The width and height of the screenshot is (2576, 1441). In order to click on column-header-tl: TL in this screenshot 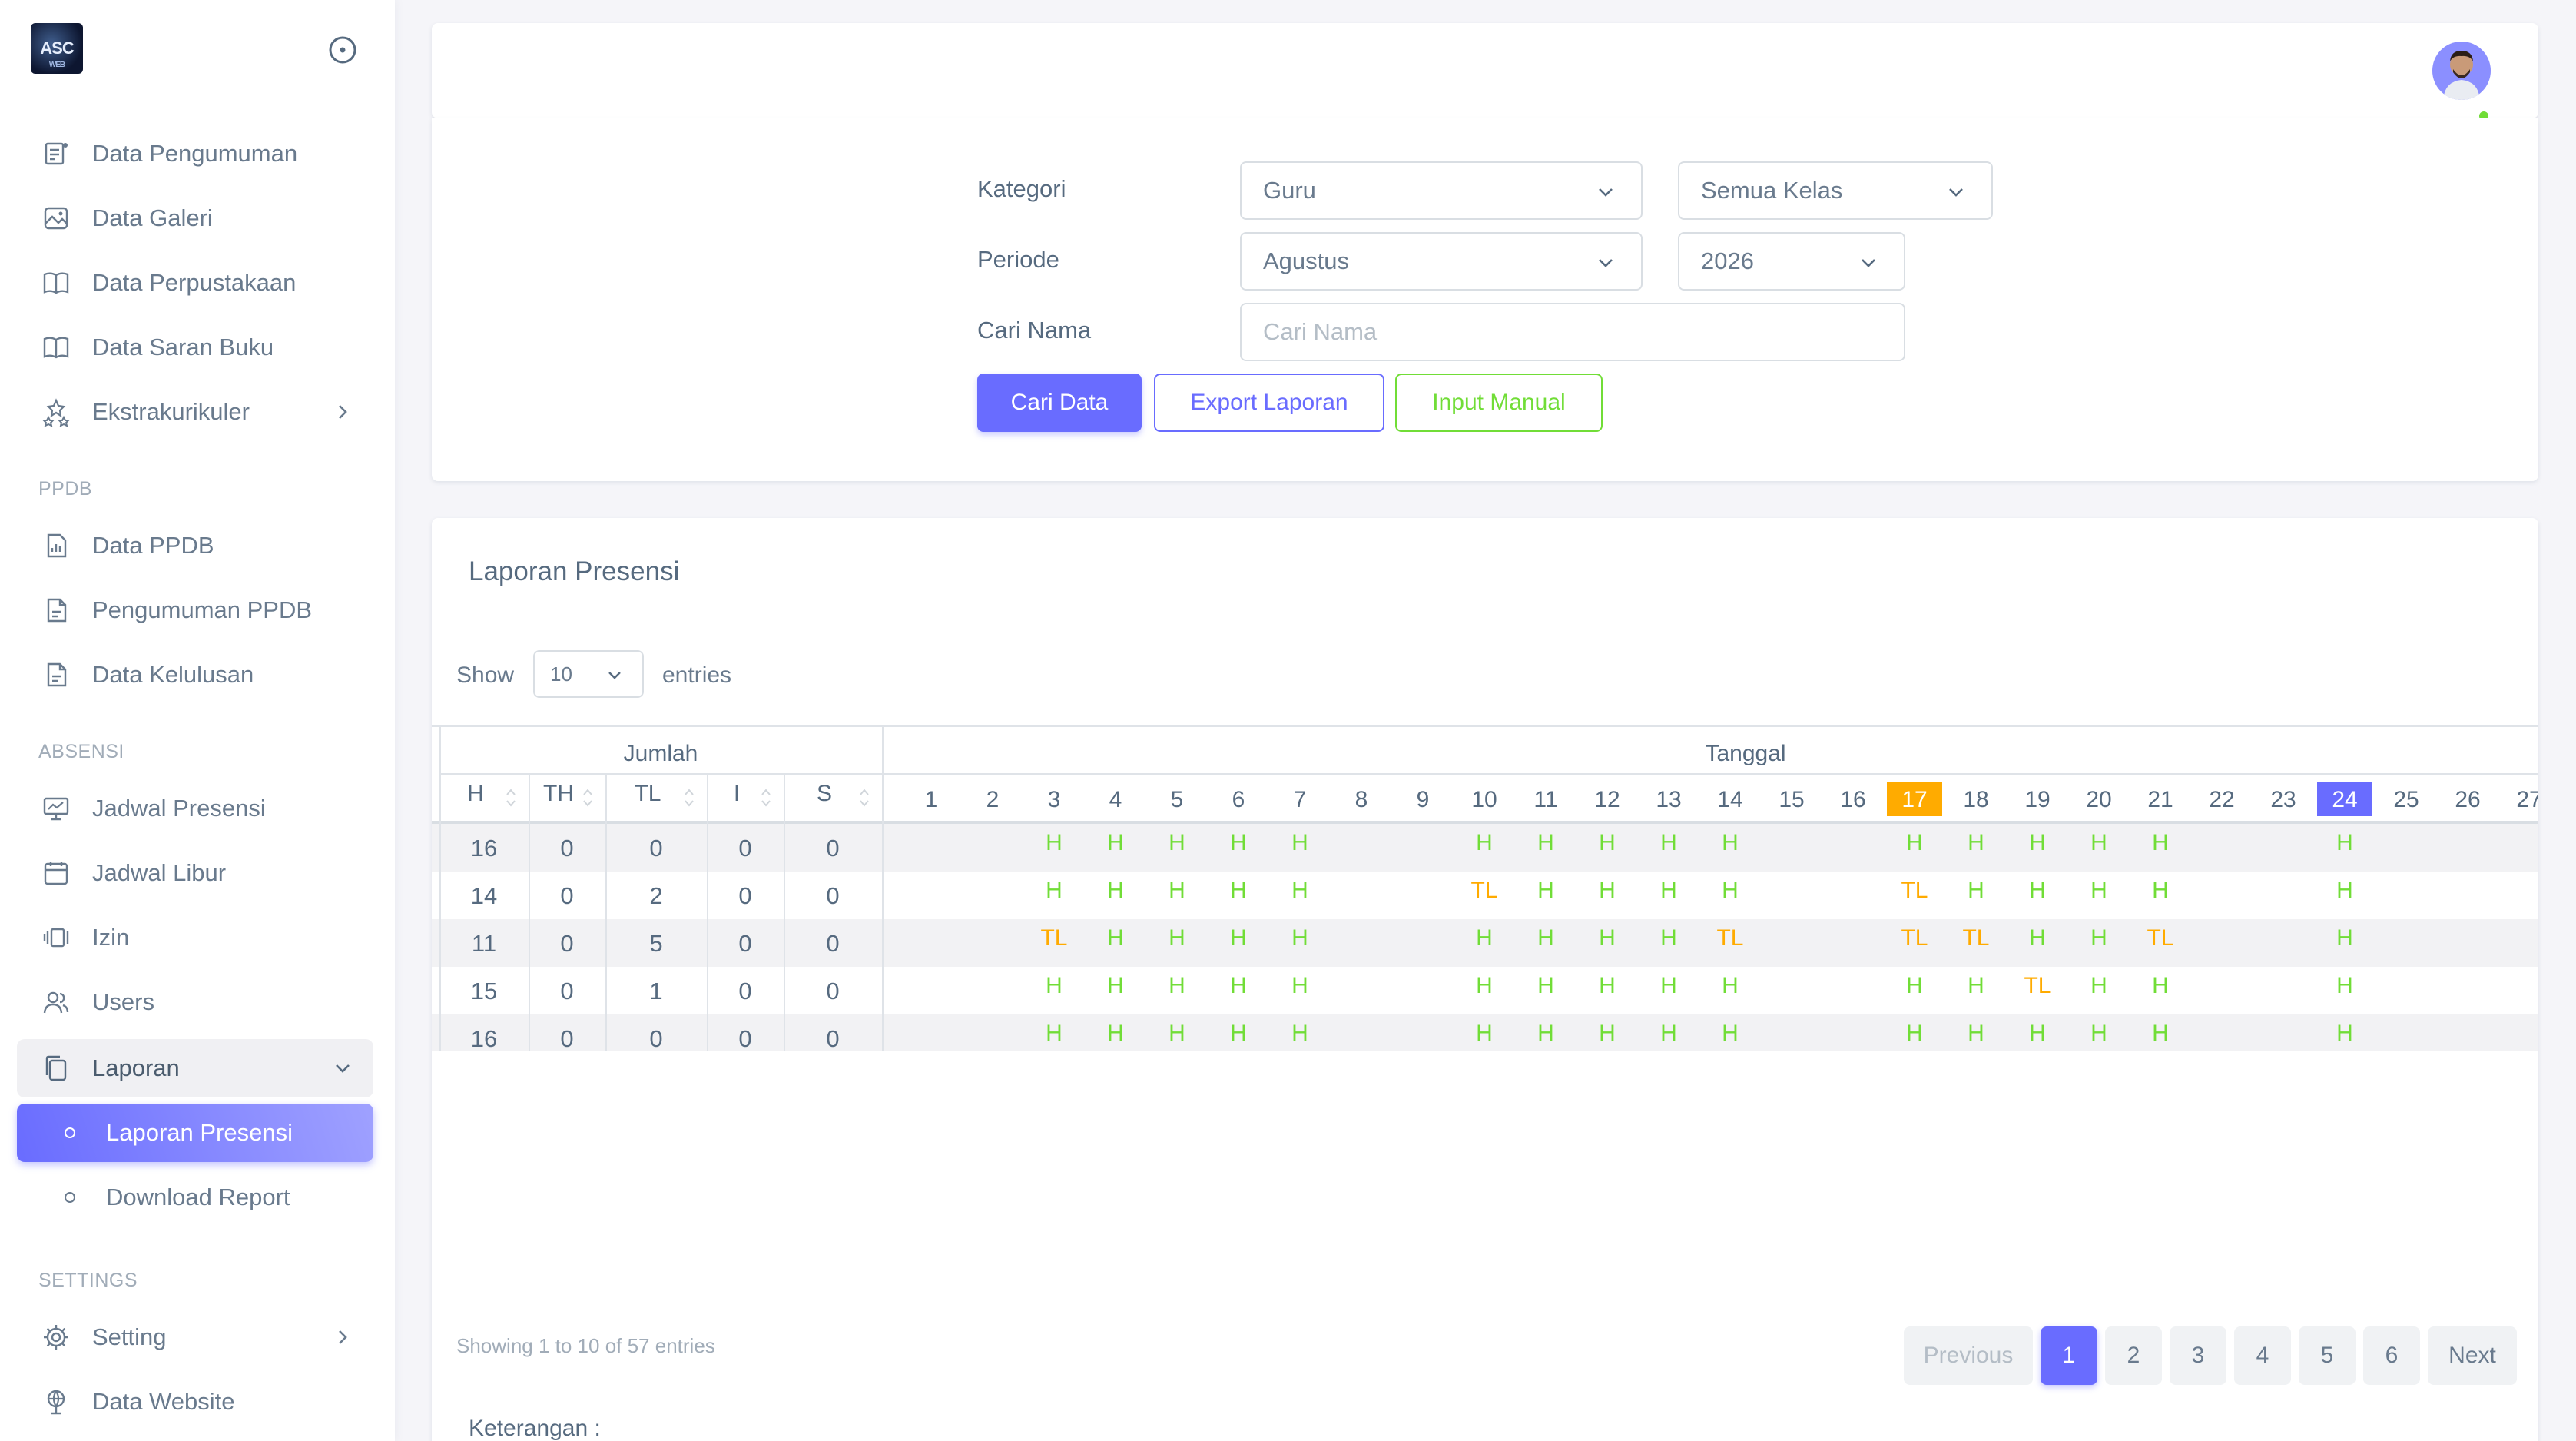, I will do `click(647, 794)`.